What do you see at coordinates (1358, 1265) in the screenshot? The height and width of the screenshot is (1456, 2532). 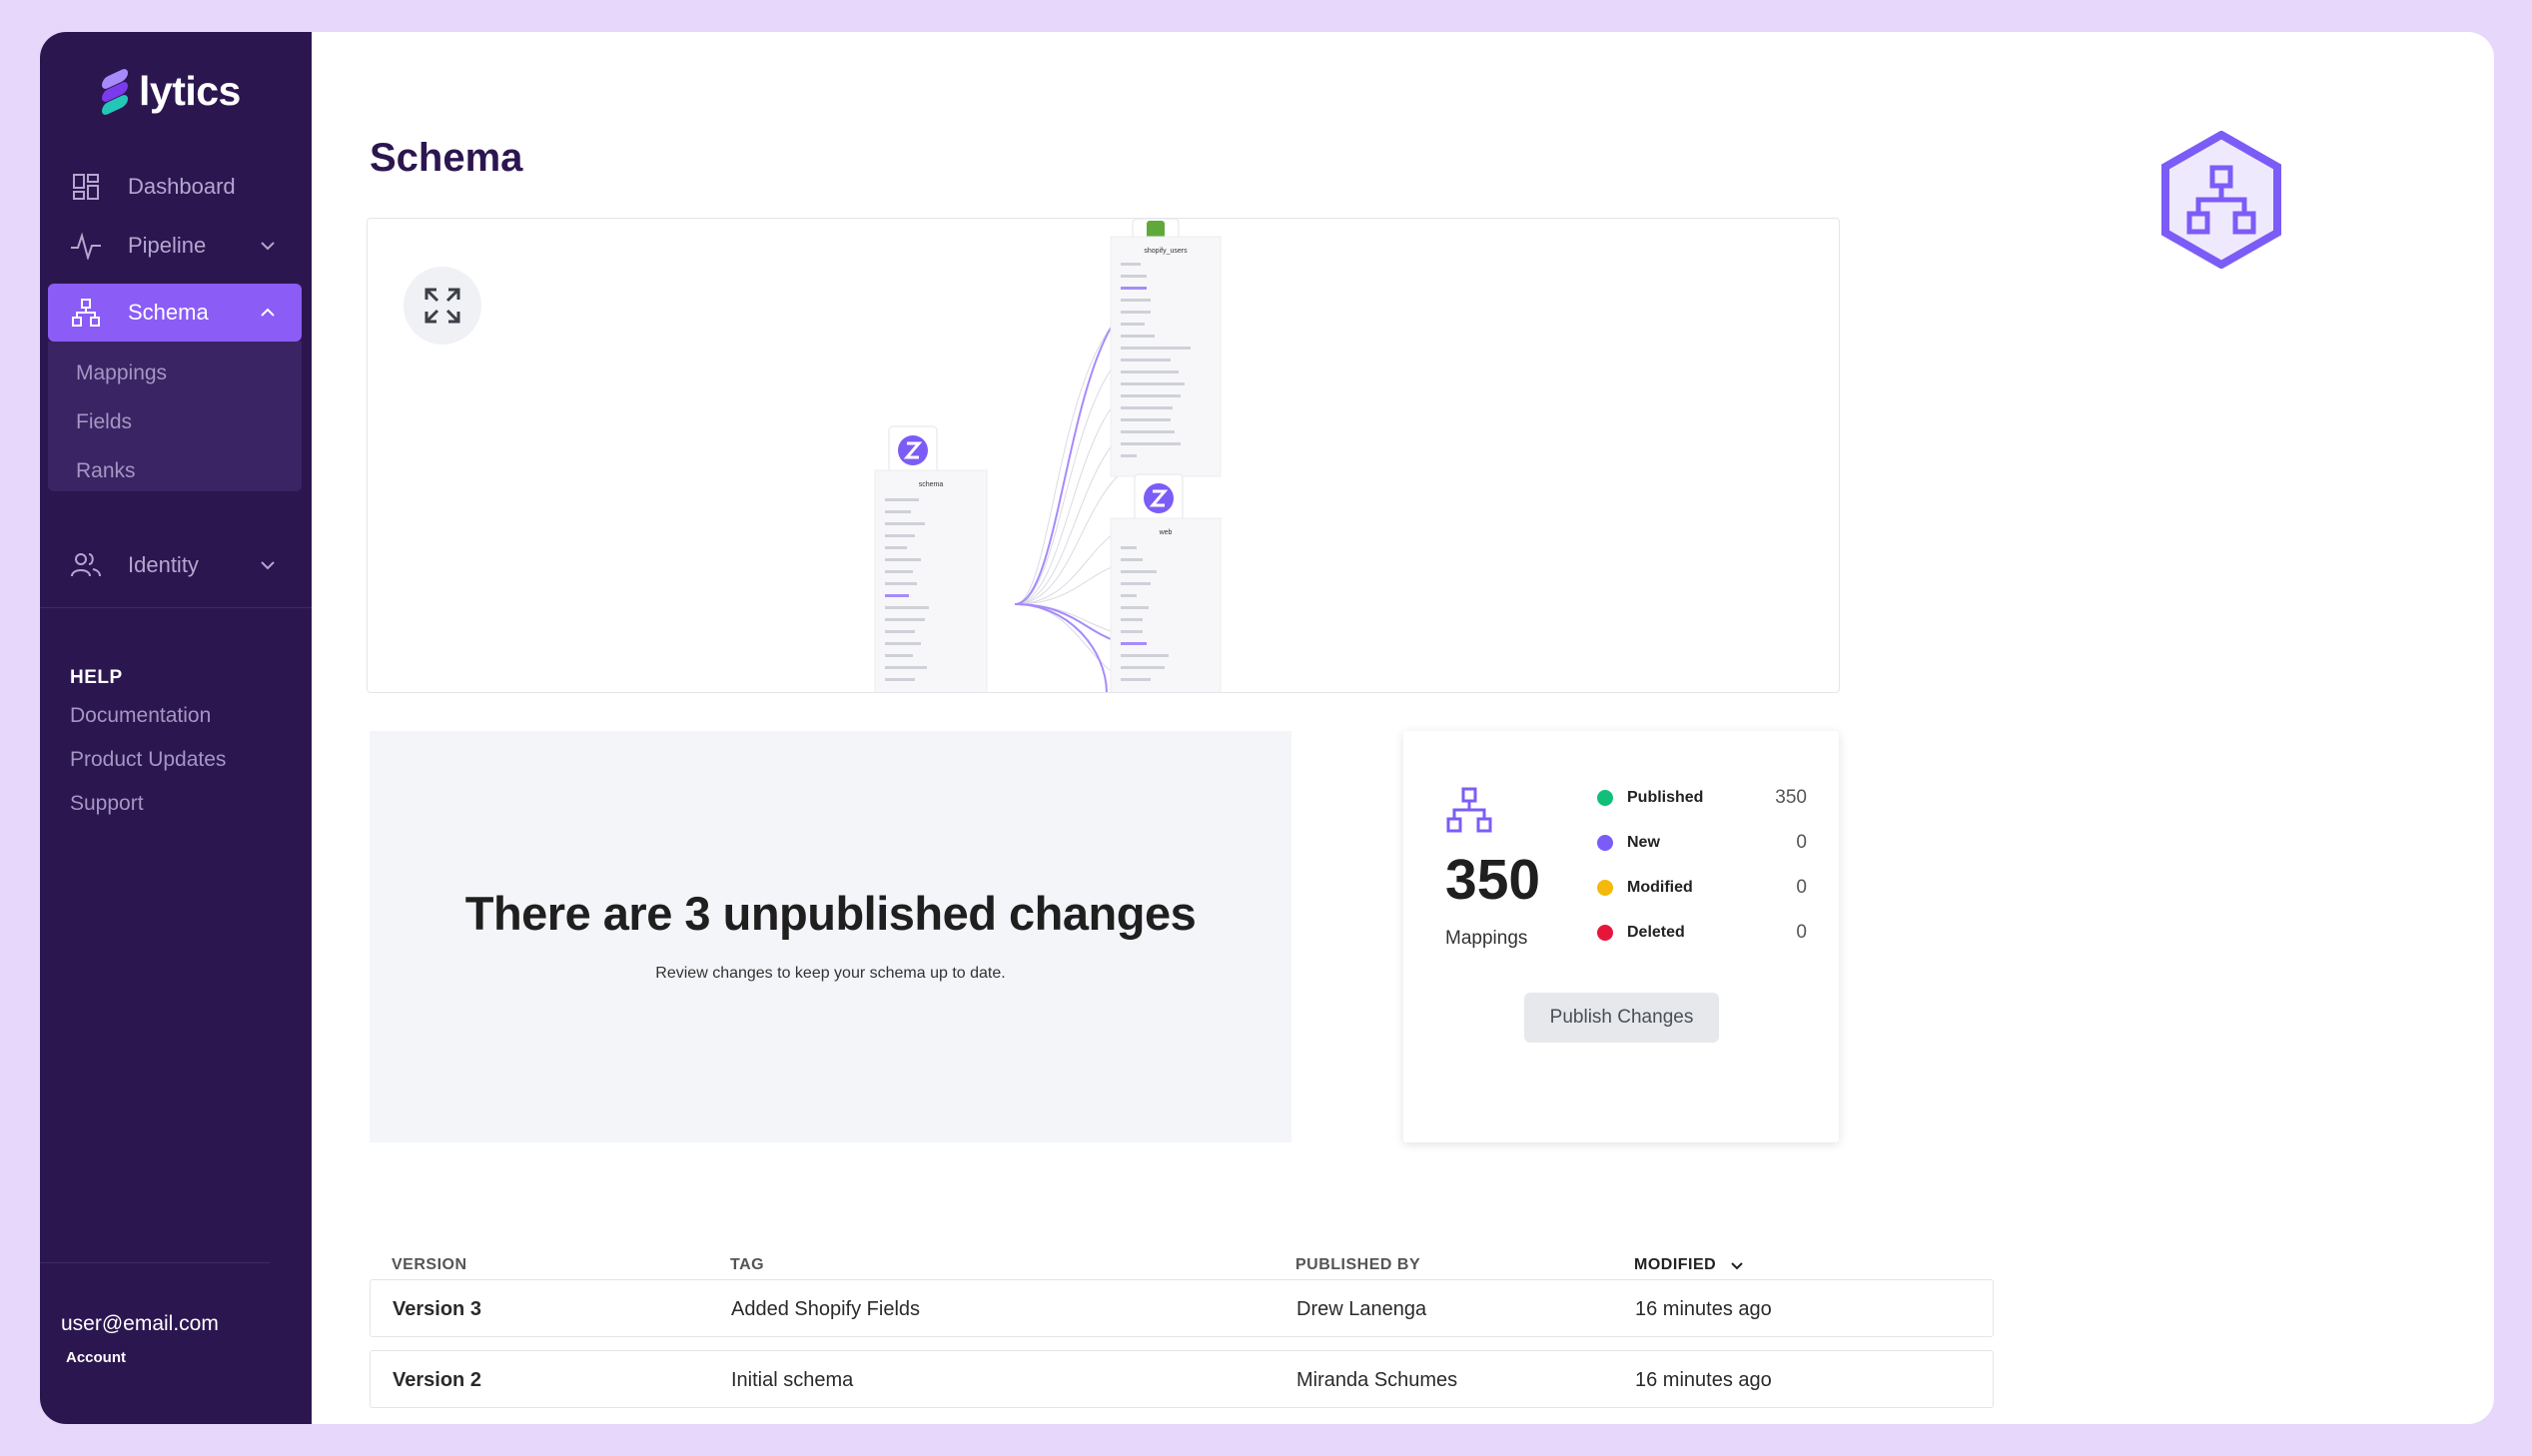 I see `column-header-published-by: PUBLISHED BY` at bounding box center [1358, 1265].